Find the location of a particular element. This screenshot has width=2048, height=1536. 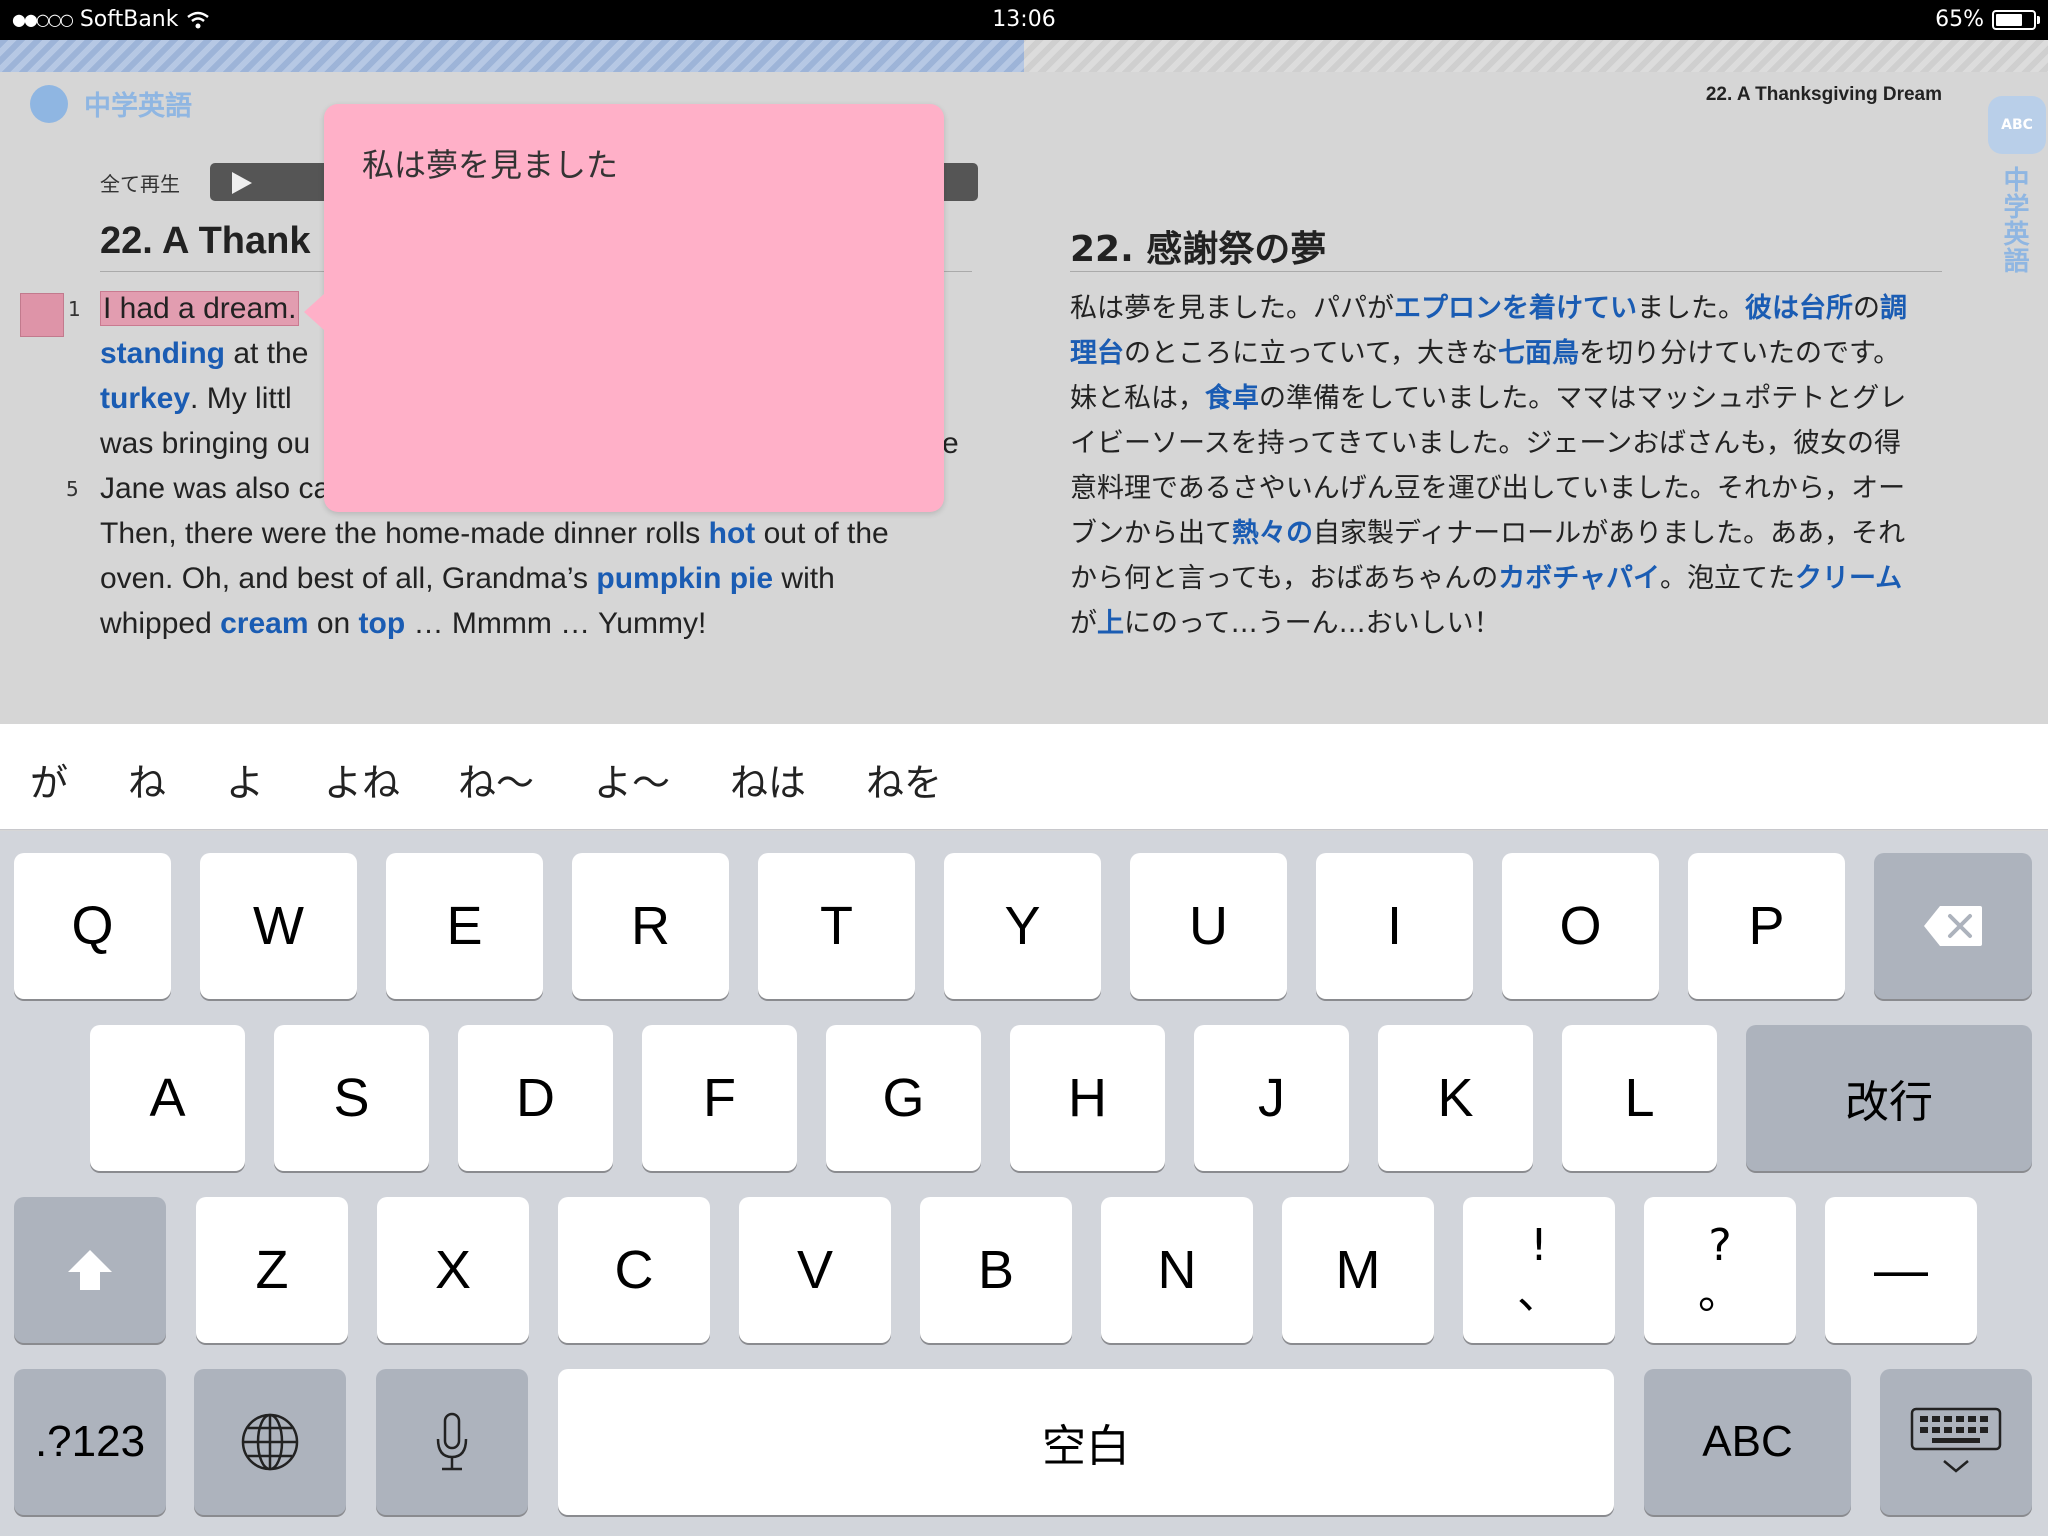

suggestion-bar: が ね よ よね ね〜 よ〜 ねは ねを is located at coordinates (1024, 777).